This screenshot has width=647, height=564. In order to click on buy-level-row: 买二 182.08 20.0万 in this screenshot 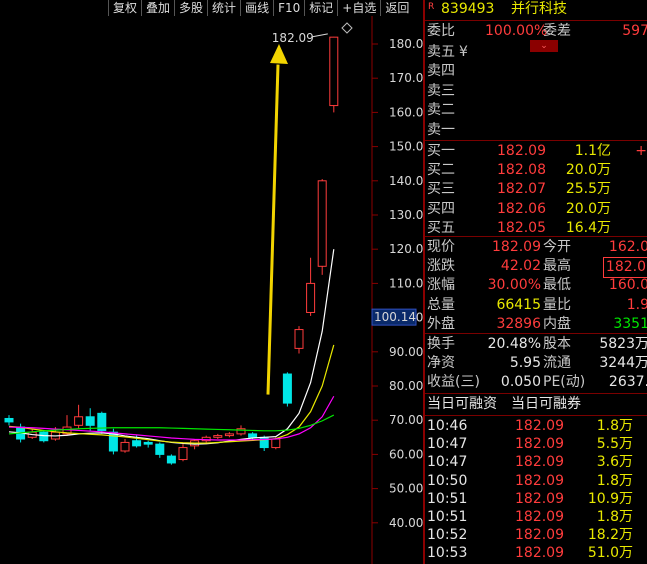, I will do `click(536, 170)`.